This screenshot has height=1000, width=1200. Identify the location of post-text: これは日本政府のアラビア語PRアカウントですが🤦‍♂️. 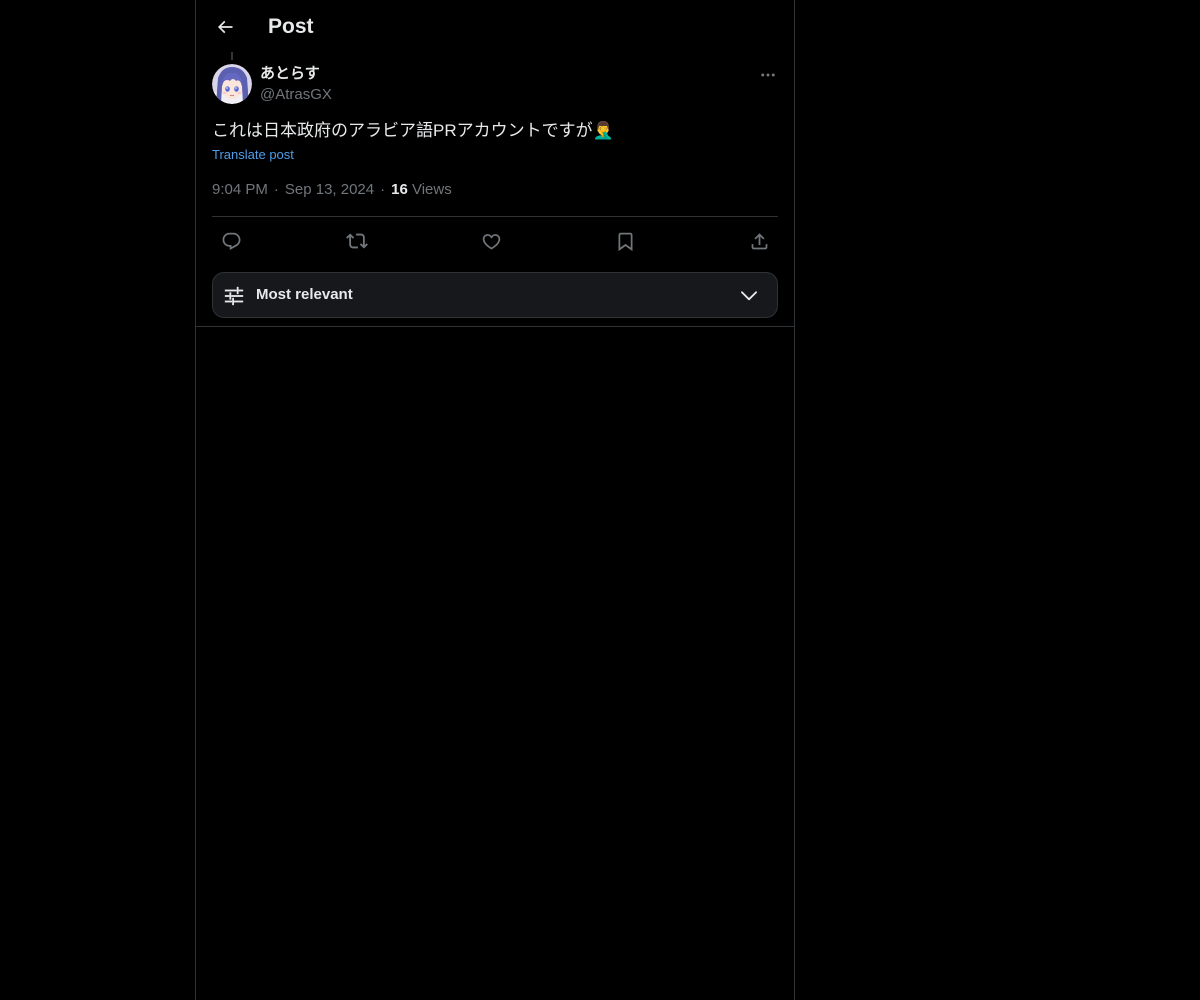
(413, 131).